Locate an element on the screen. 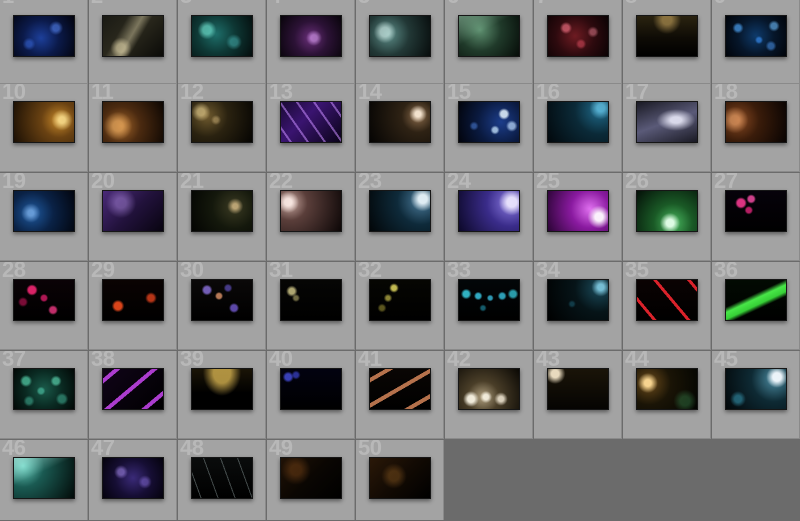 Image resolution: width=800 pixels, height=521 pixels. grid-cell: 5 is located at coordinates (400, 42).